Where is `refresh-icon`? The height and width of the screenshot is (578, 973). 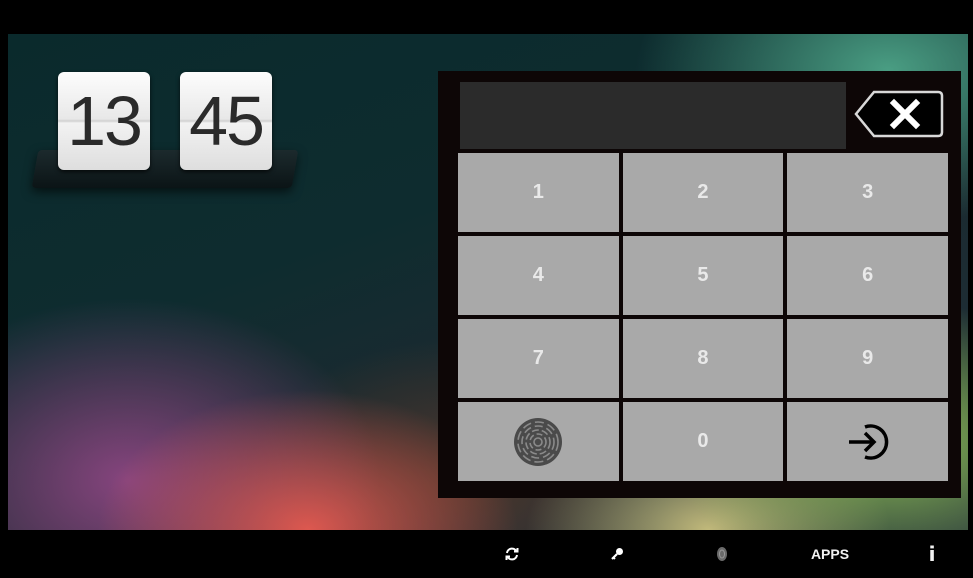 refresh-icon is located at coordinates (512, 554).